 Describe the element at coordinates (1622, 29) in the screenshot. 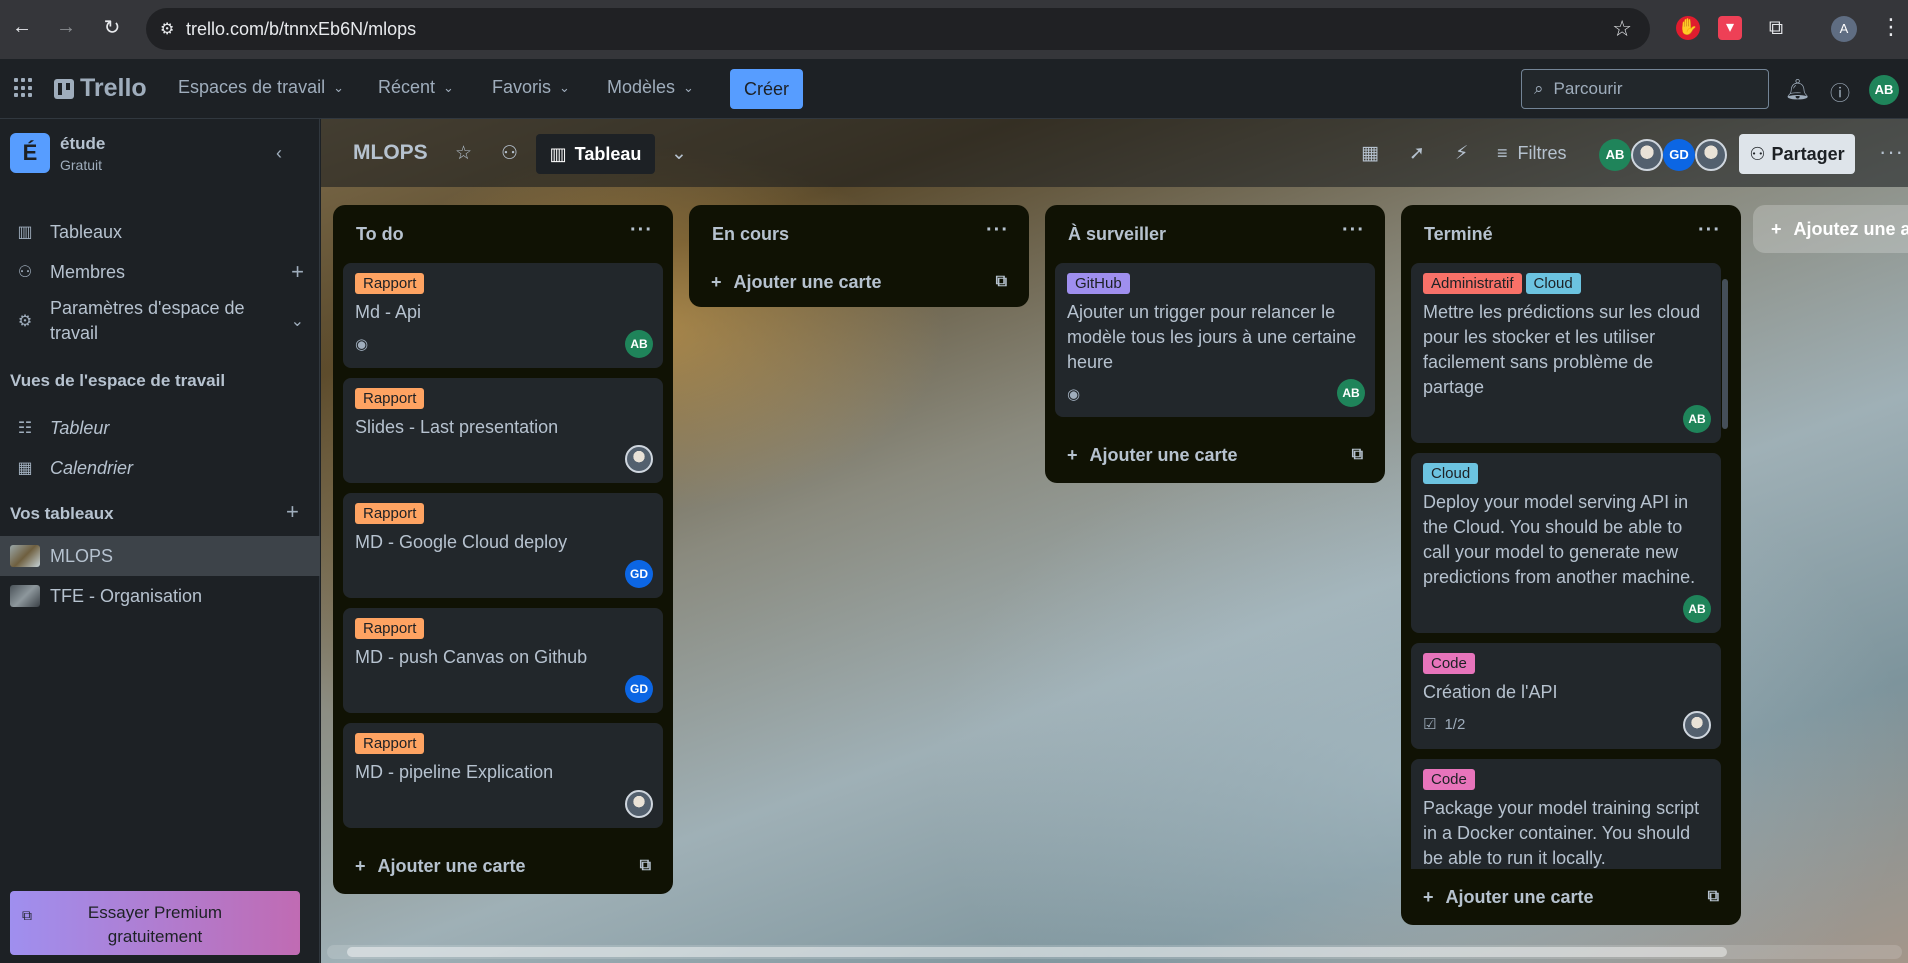

I see `bookmark-star-icon: ☆` at that location.